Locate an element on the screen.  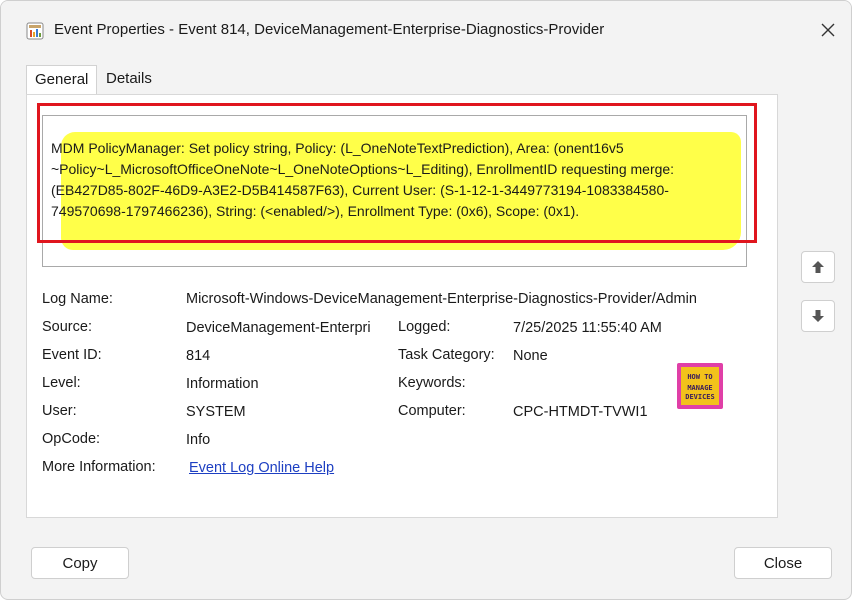
tab-general: General is located at coordinates (62, 80).